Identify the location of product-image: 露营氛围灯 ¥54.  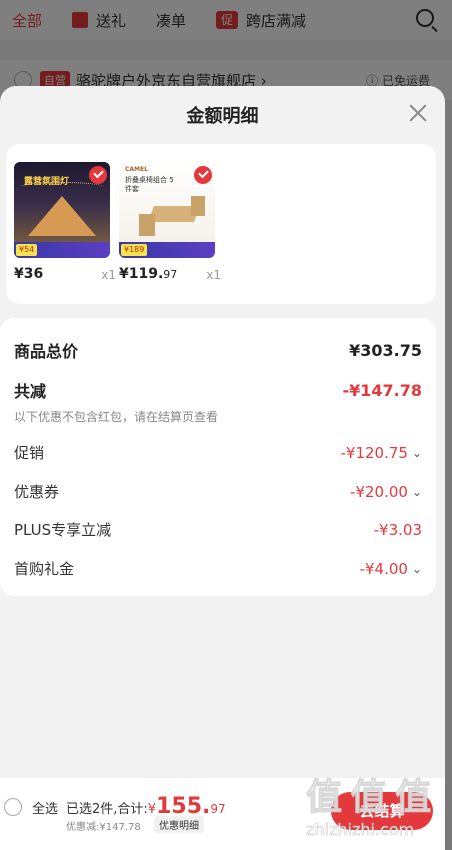
(62, 210).